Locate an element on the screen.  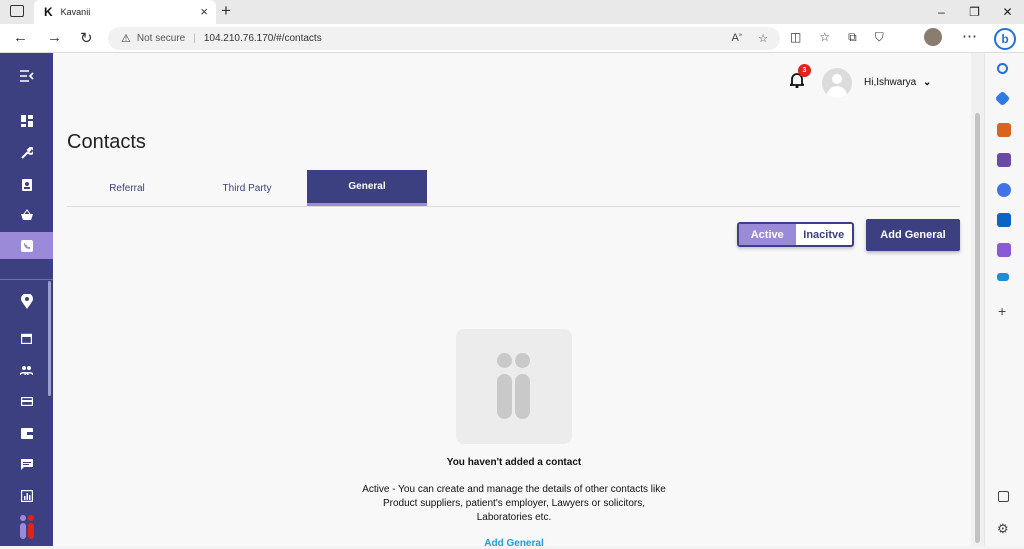
add-general-button: Add General is located at coordinates (913, 235).